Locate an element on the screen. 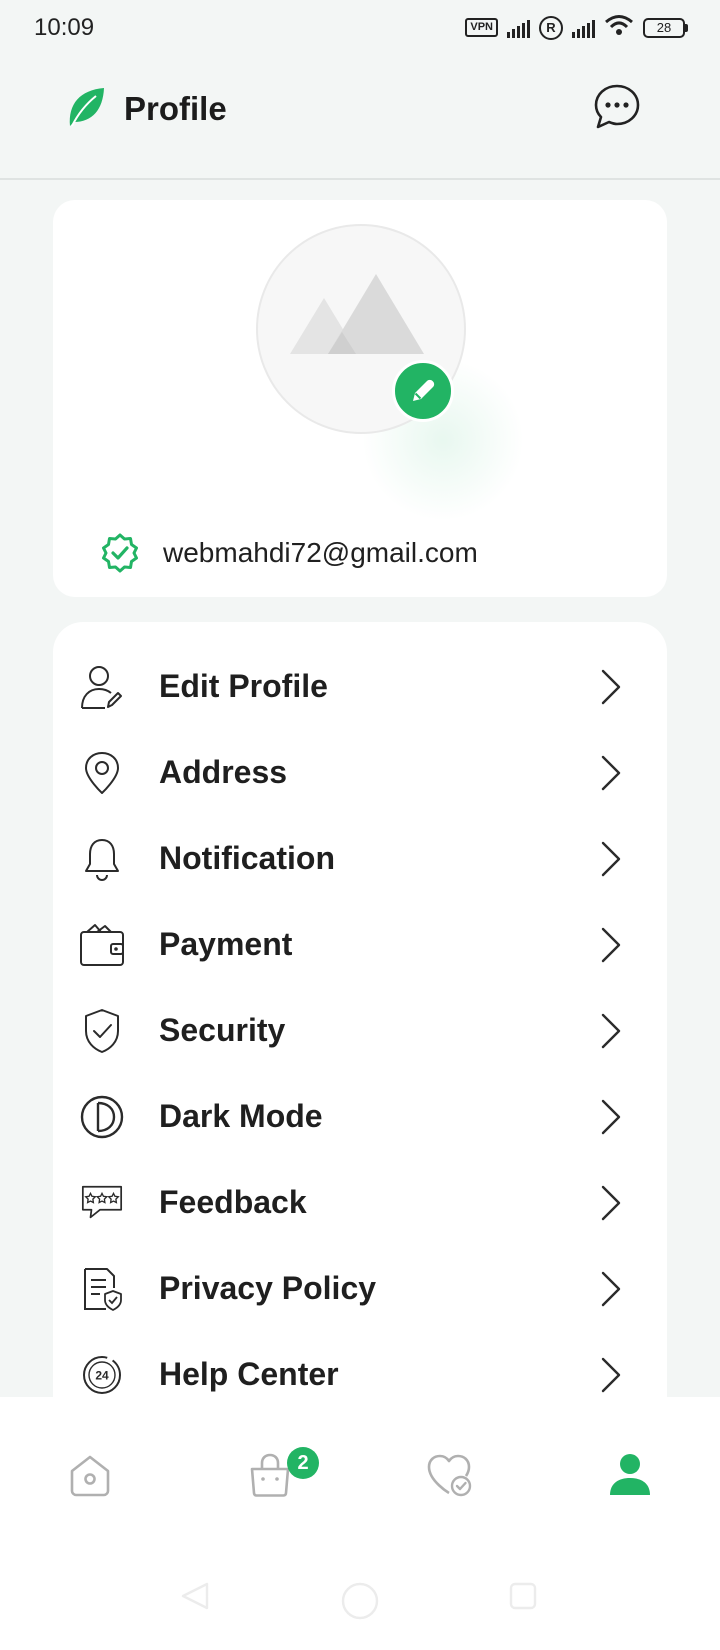 This screenshot has width=720, height=1650. tab-profile is located at coordinates (630, 1475).